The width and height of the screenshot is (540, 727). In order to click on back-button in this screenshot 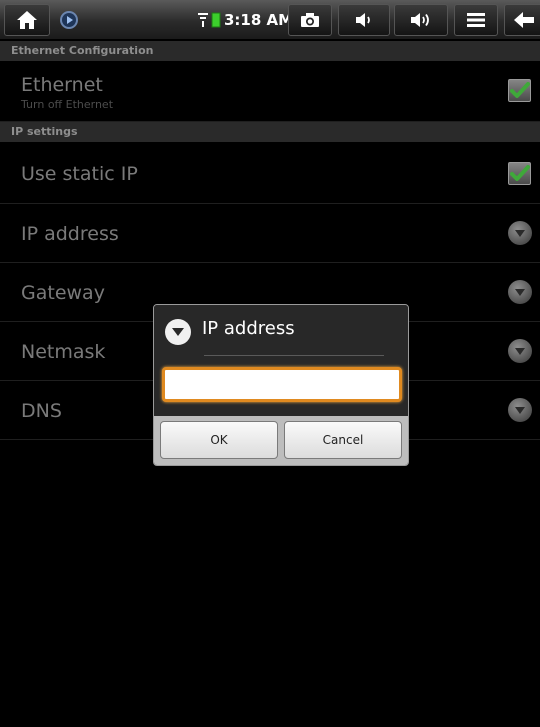, I will do `click(522, 20)`.